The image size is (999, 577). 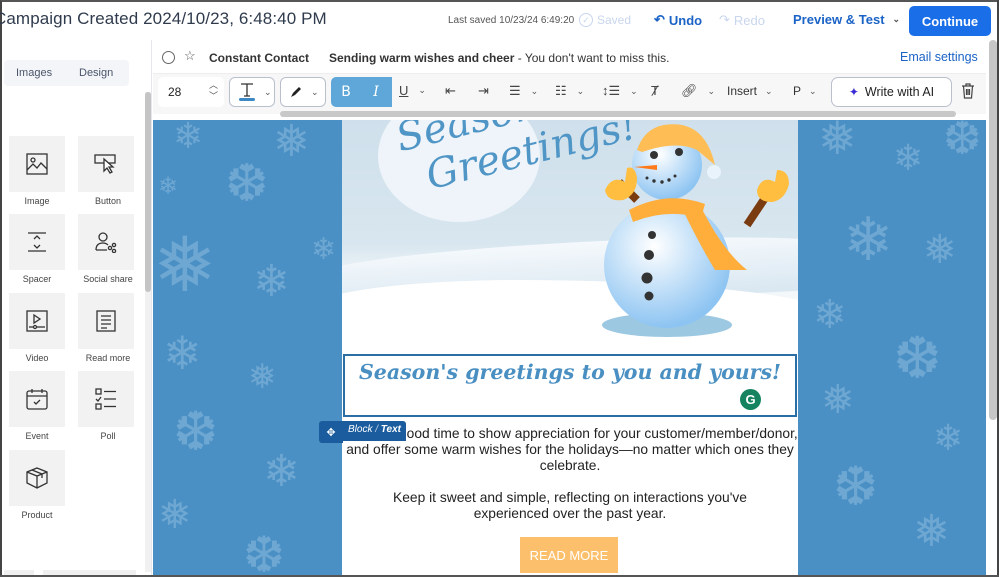 I want to click on chevron-up-icon: ︿, so click(x=213, y=85).